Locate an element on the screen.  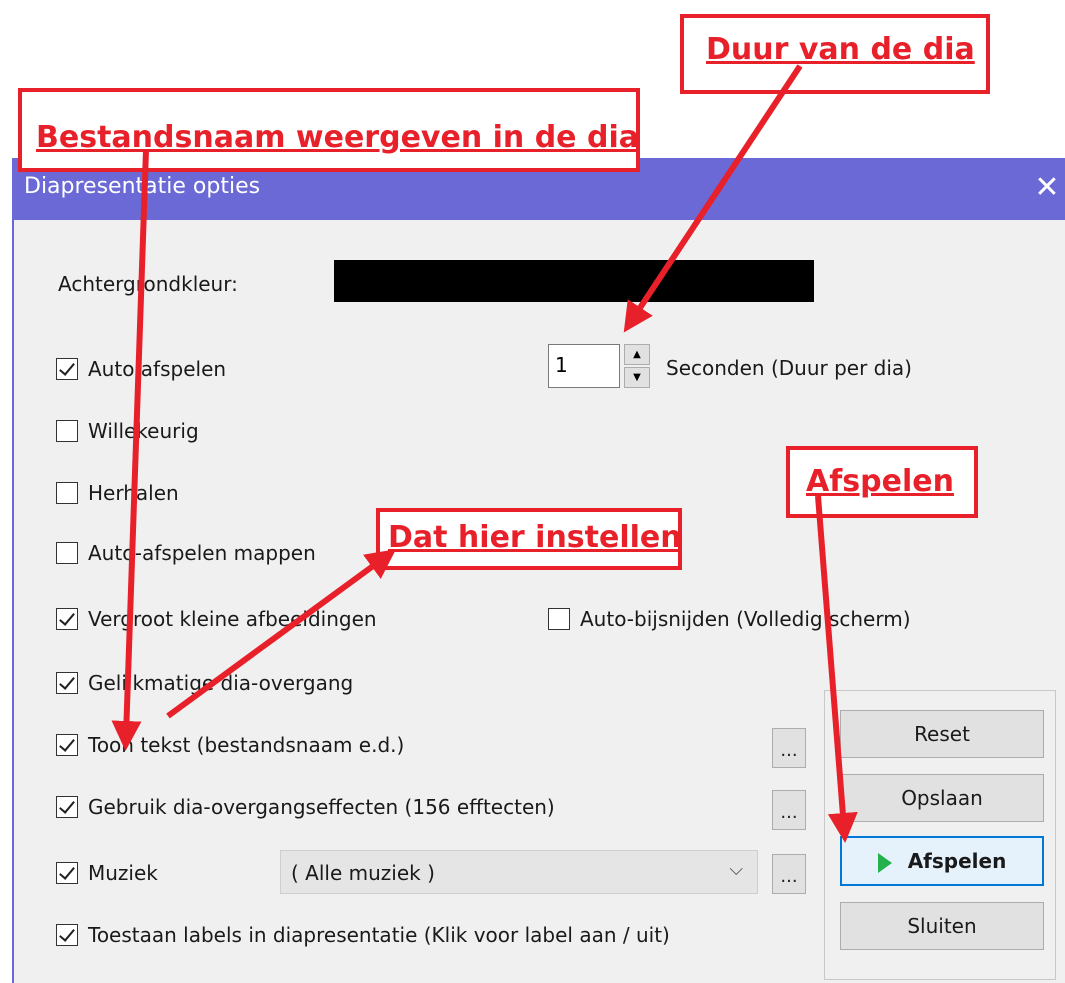
enlarge-small-images-checkbox is located at coordinates (67, 619).